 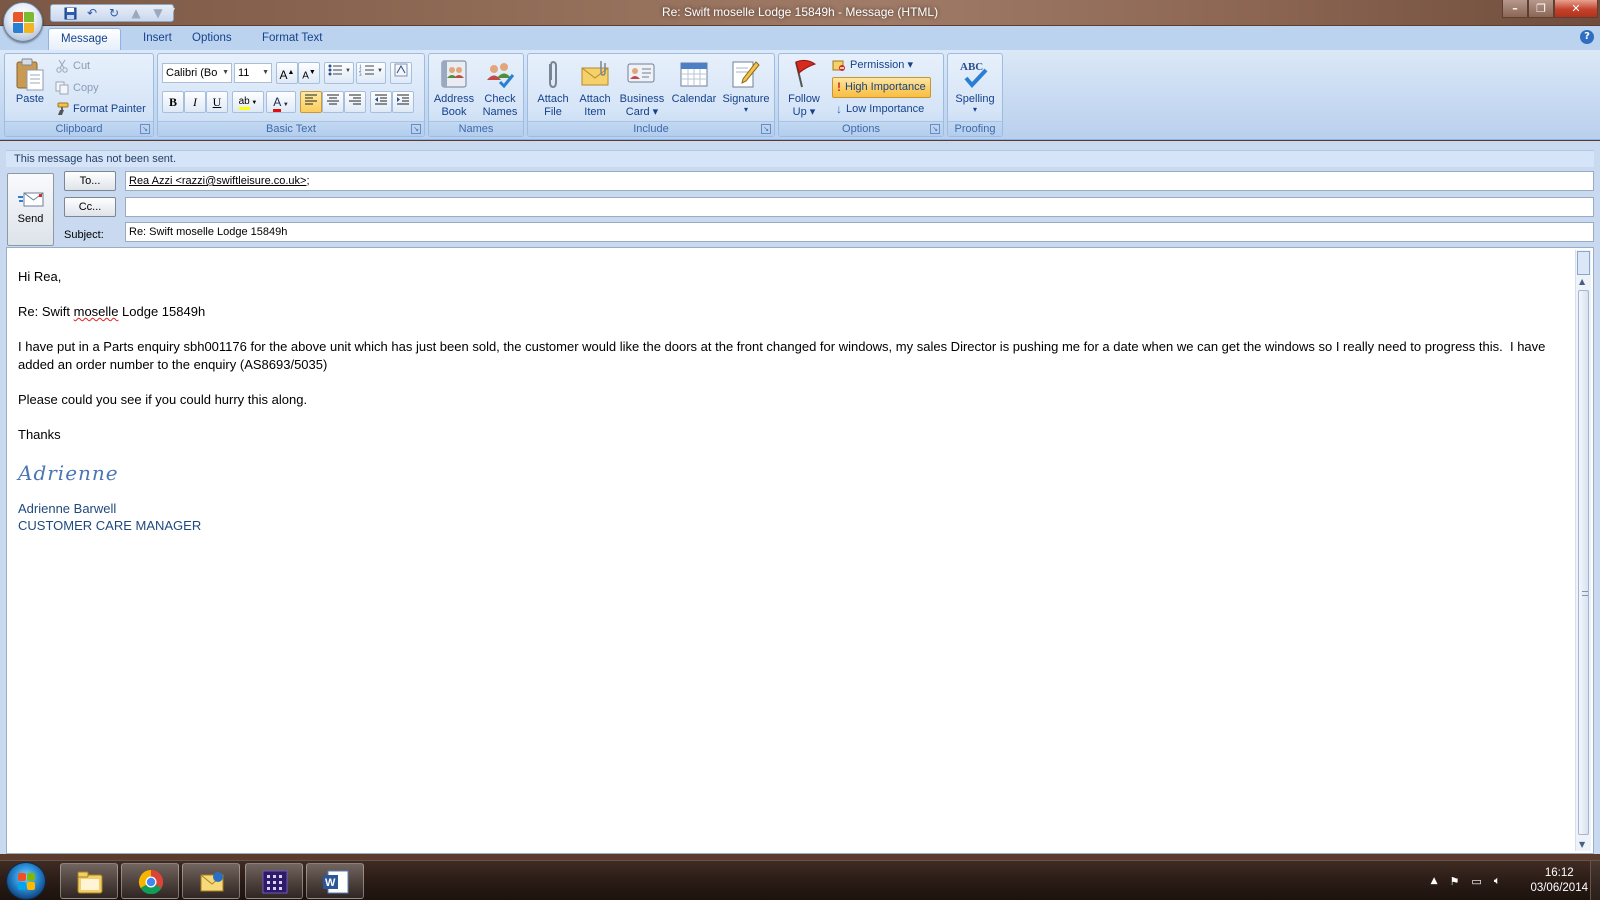 I want to click on styles-button, so click(x=401, y=73).